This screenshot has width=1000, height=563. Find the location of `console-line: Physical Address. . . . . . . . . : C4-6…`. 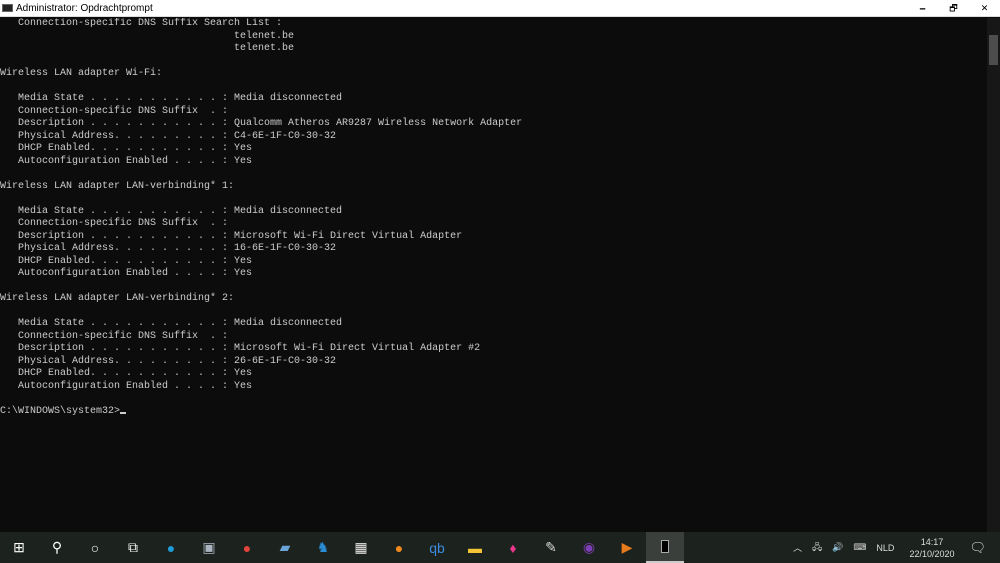

console-line: Physical Address. . . . . . . . . : C4-6… is located at coordinates (168, 136).